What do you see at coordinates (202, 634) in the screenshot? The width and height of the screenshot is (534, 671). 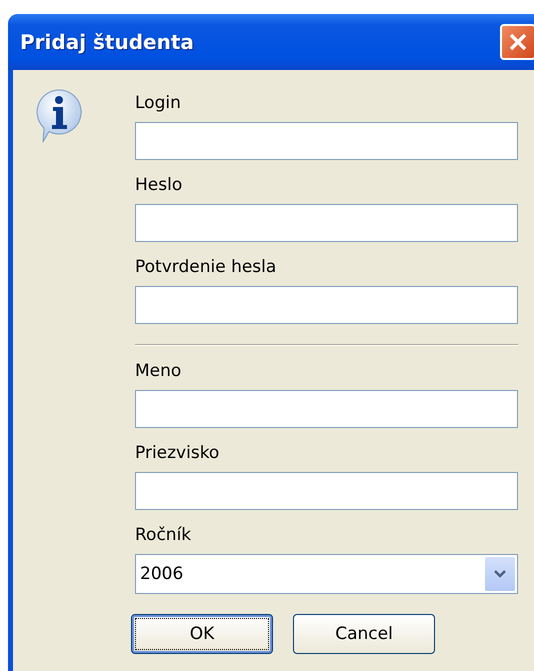 I see `ok-button: OK` at bounding box center [202, 634].